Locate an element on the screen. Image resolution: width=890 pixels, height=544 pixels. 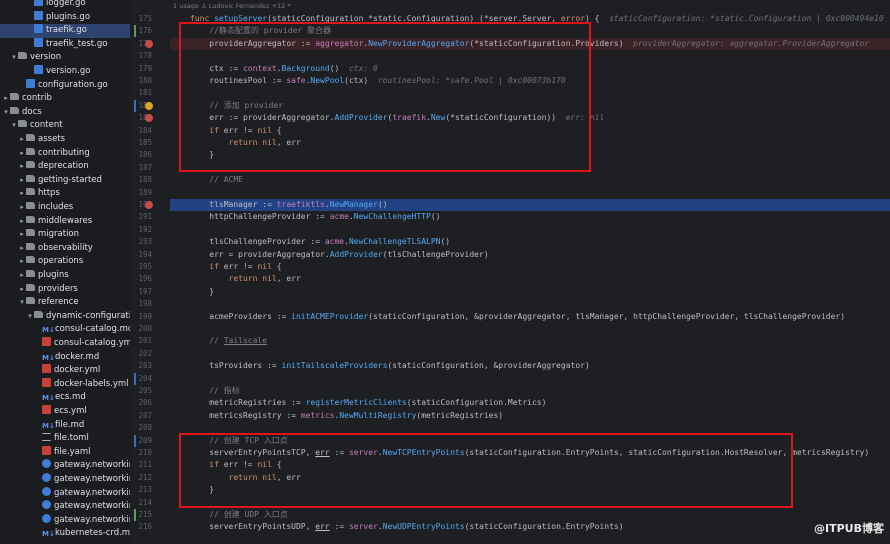
tree-item: ▾ reference is located at coordinates (65, 303).